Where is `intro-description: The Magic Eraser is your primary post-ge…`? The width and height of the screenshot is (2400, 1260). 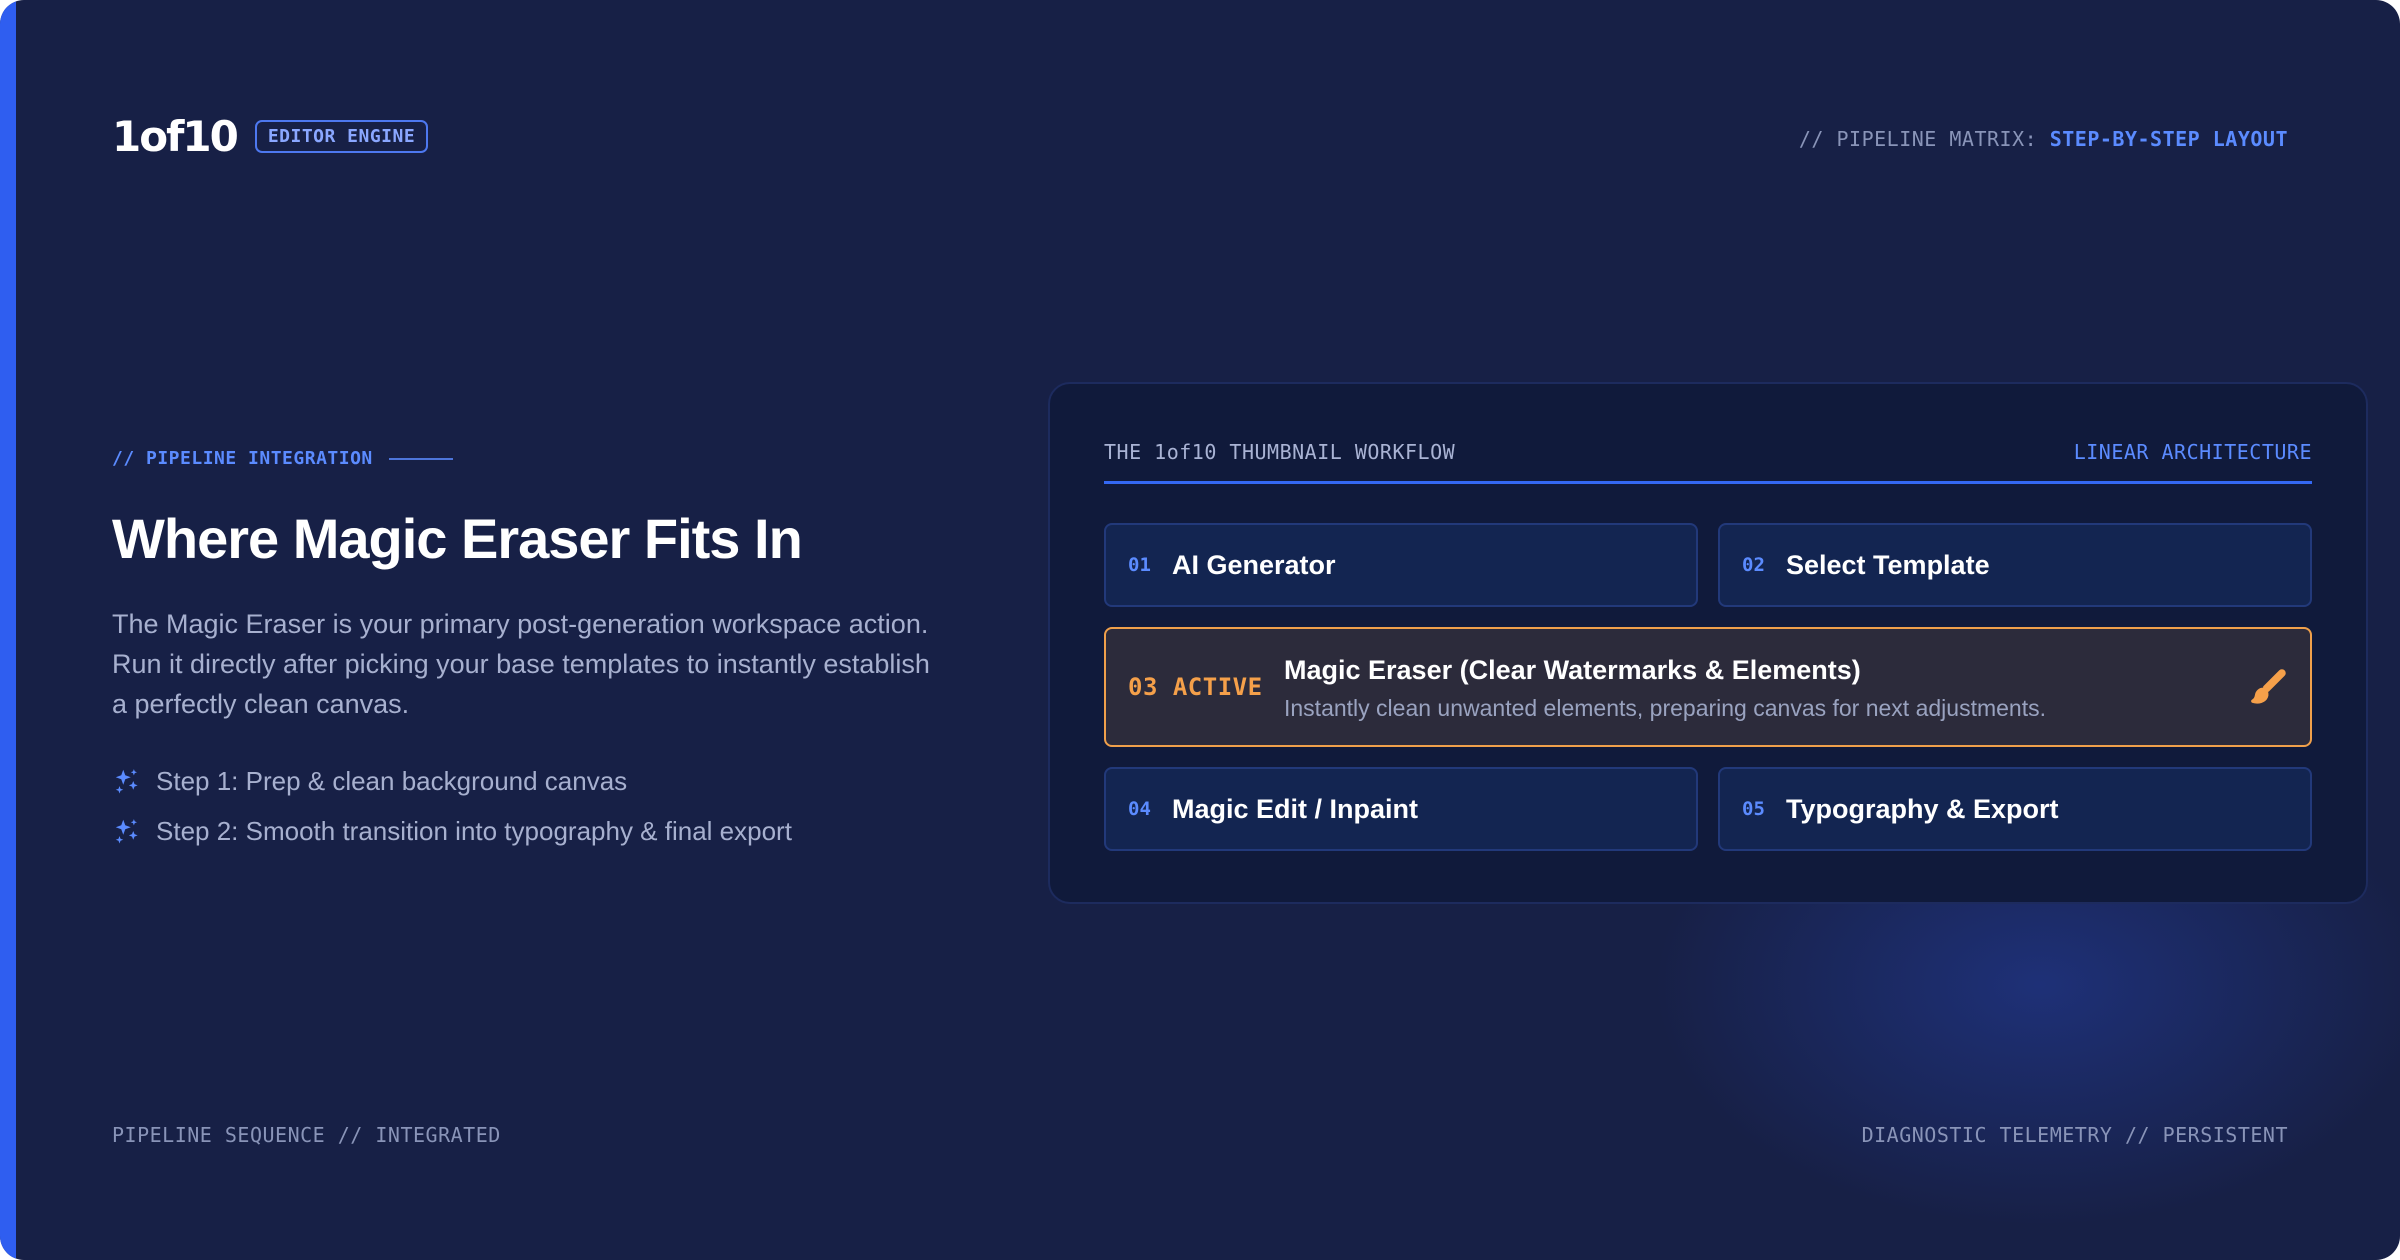 intro-description: The Magic Eraser is your primary post-ge… is located at coordinates (521, 664).